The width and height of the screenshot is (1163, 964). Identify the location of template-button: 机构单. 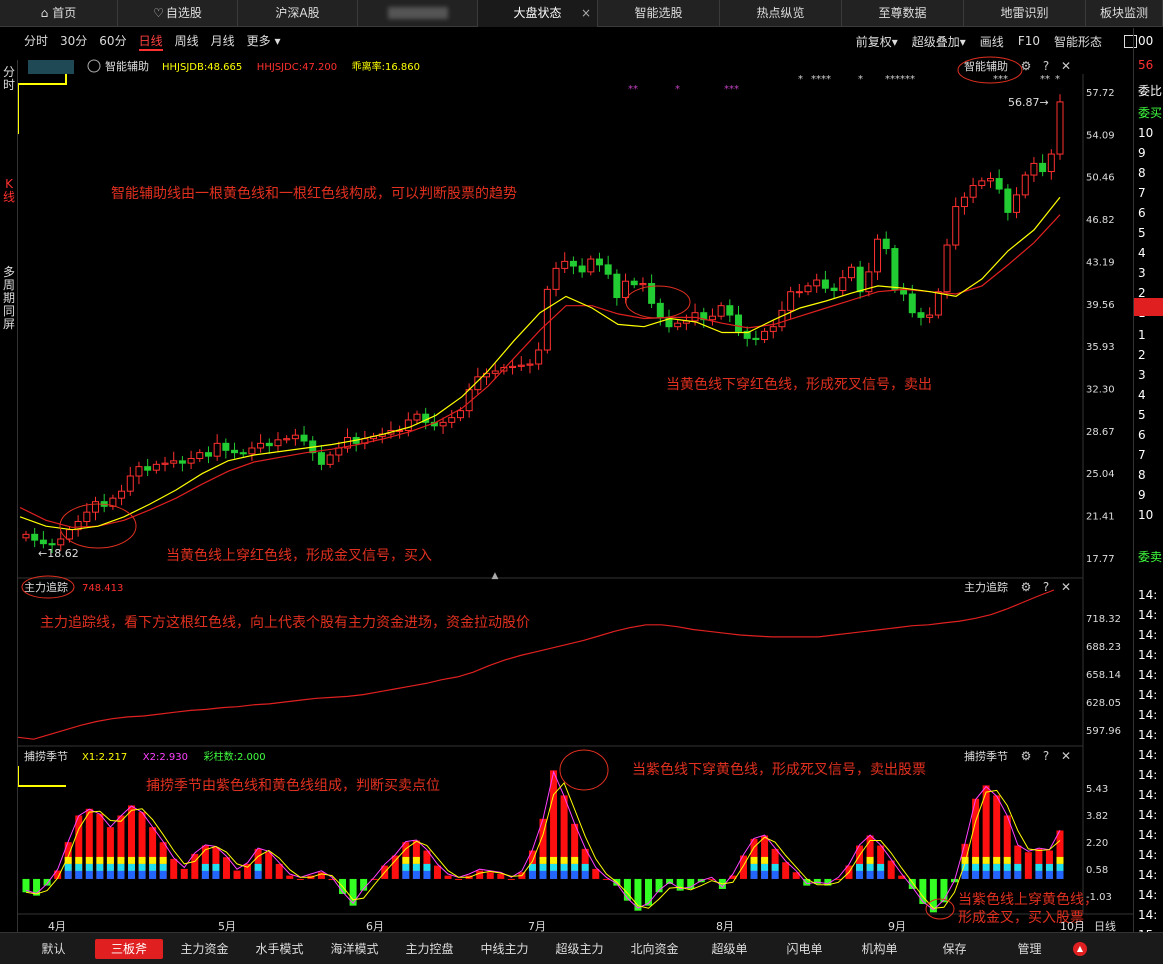
(879, 948).